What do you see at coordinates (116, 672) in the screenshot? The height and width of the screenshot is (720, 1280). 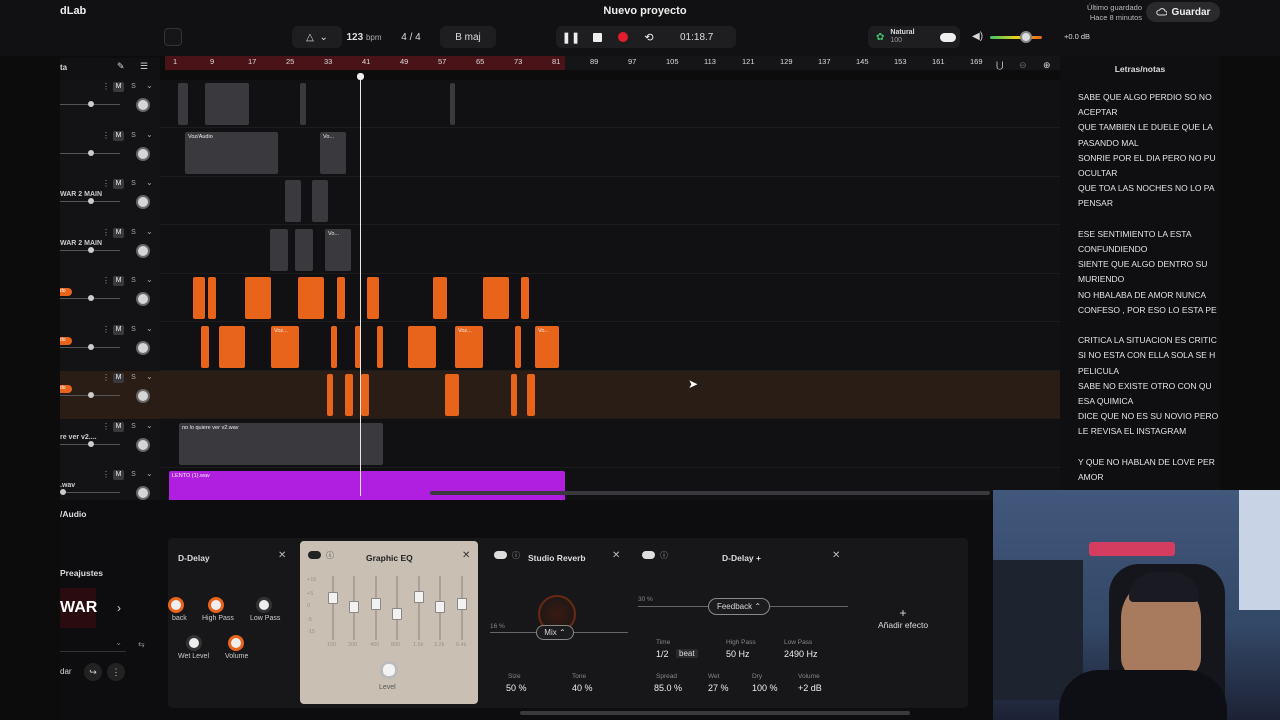 I see `more-icon: ⋮` at bounding box center [116, 672].